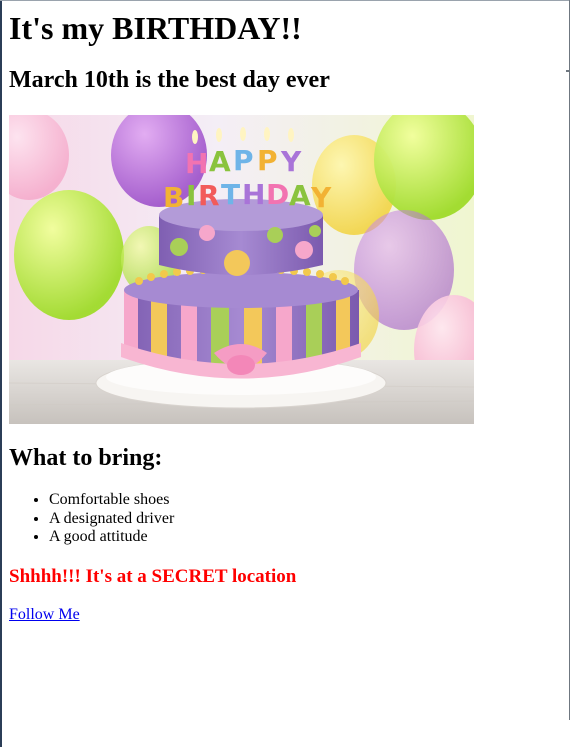 Image resolution: width=570 pixels, height=747 pixels. I want to click on svg-text: D, so click(277, 194).